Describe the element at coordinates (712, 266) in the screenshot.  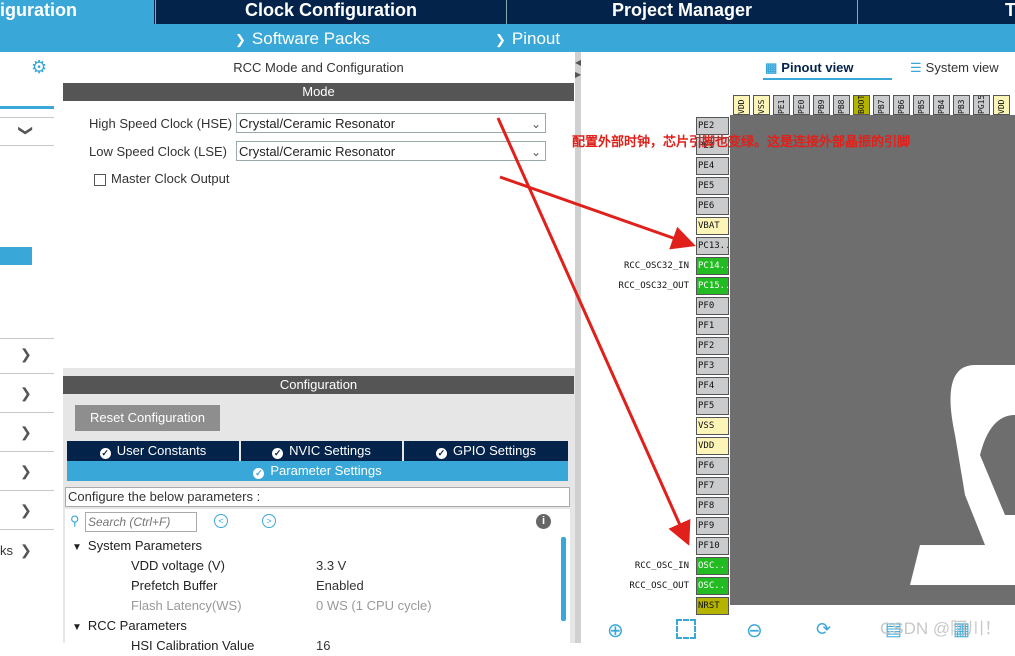
I see `pin: PC14..` at that location.